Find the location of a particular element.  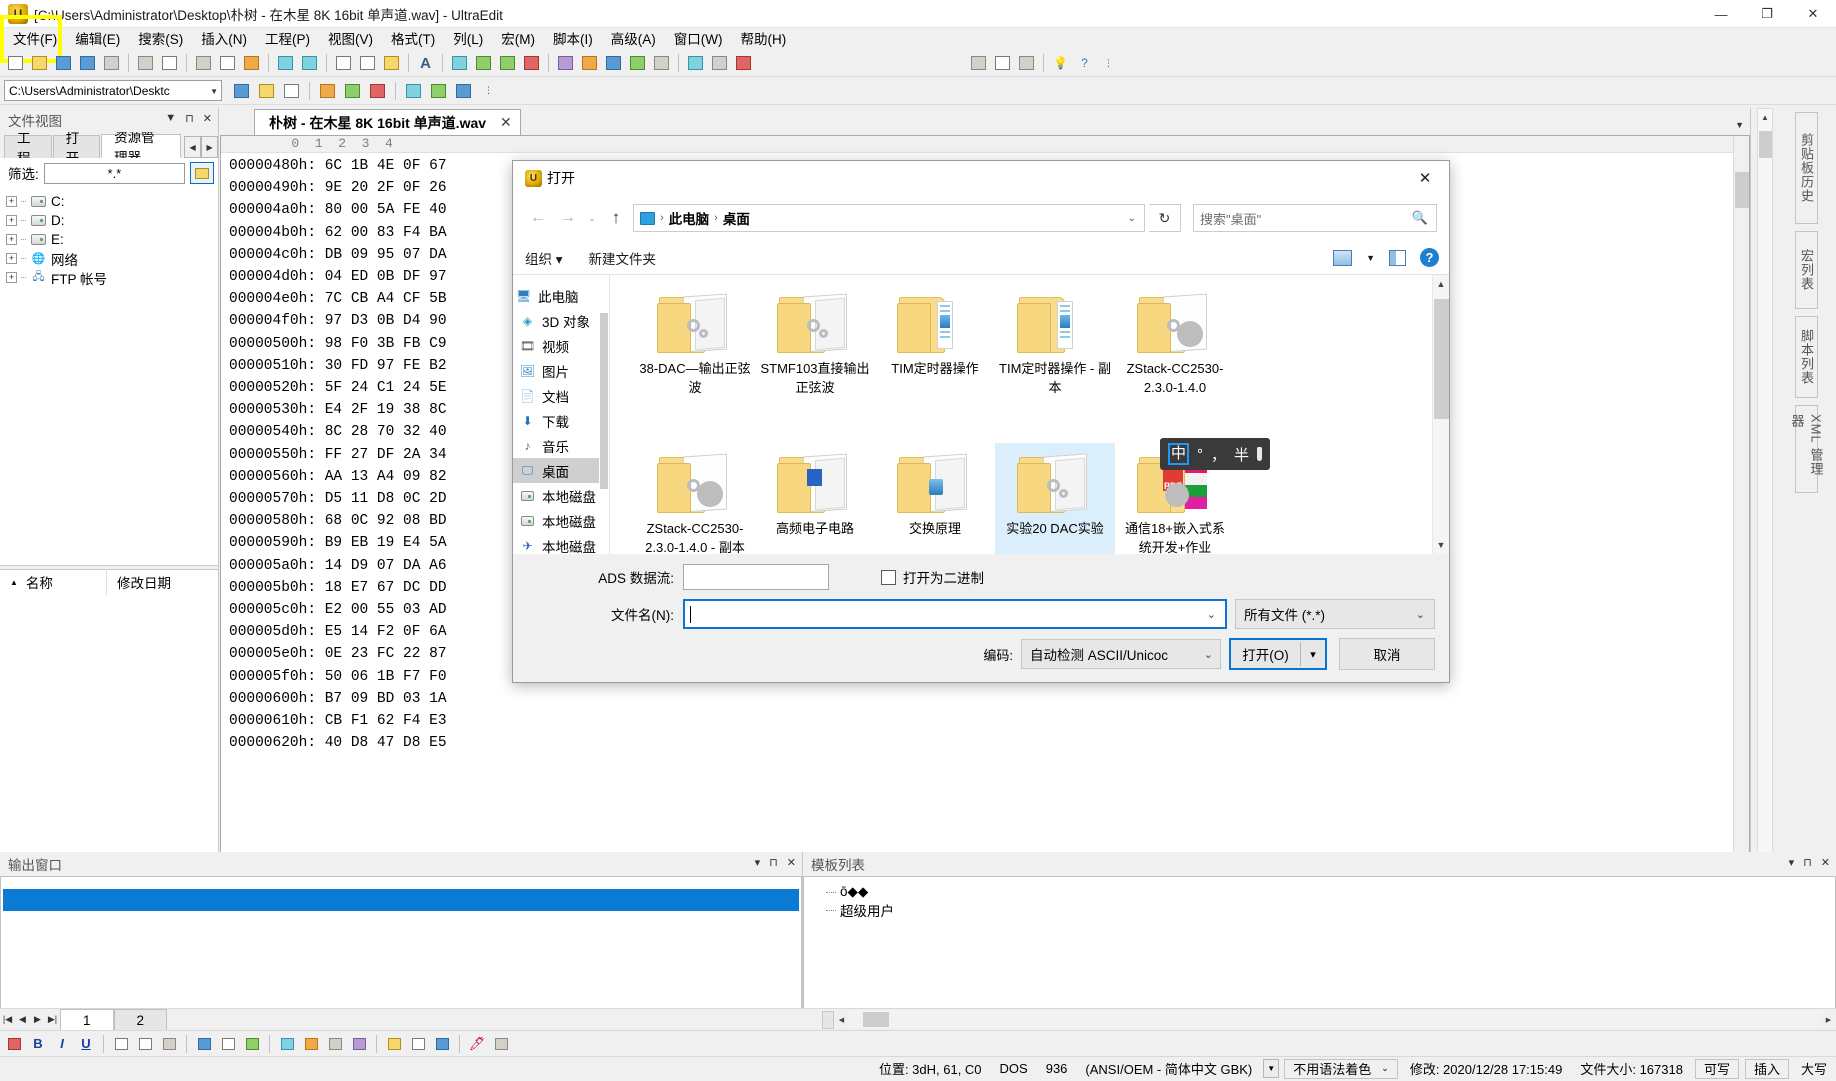

preview-browser-icon is located at coordinates (413, 90).